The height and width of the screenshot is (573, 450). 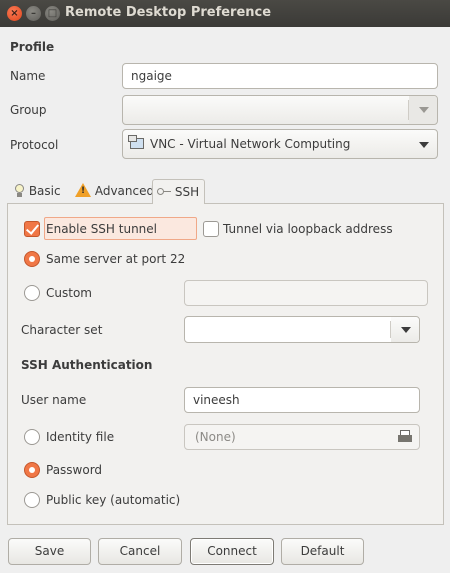 I want to click on close-icon: ×, so click(x=14, y=13).